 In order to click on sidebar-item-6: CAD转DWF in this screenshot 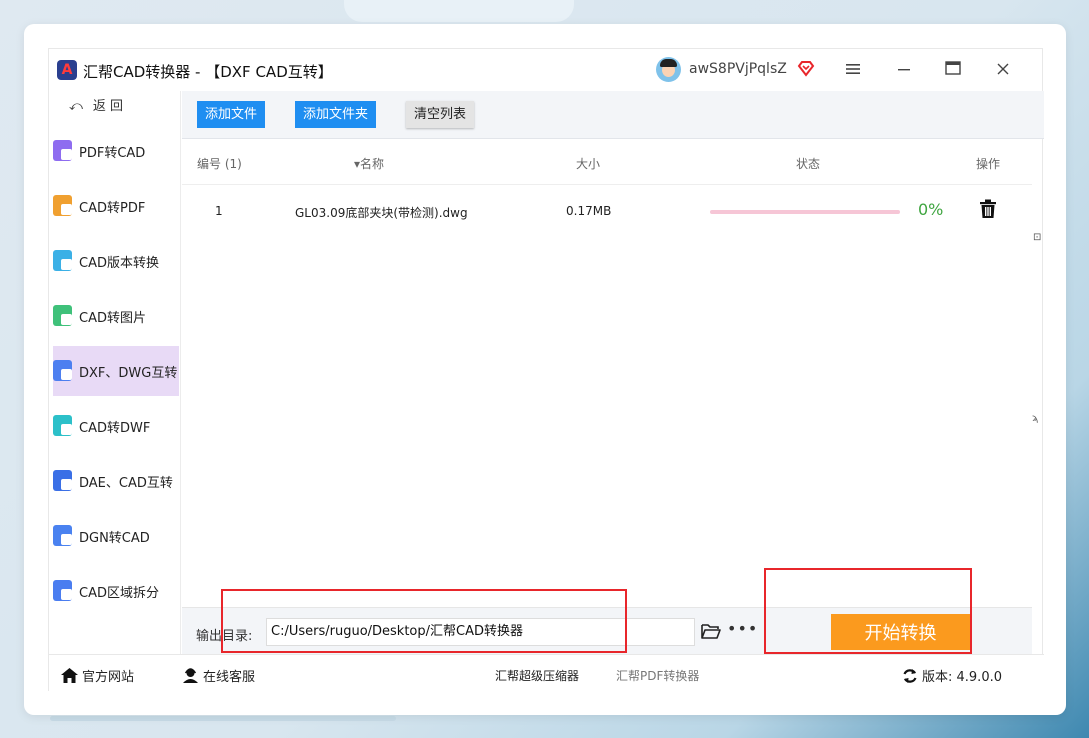, I will do `click(116, 426)`.